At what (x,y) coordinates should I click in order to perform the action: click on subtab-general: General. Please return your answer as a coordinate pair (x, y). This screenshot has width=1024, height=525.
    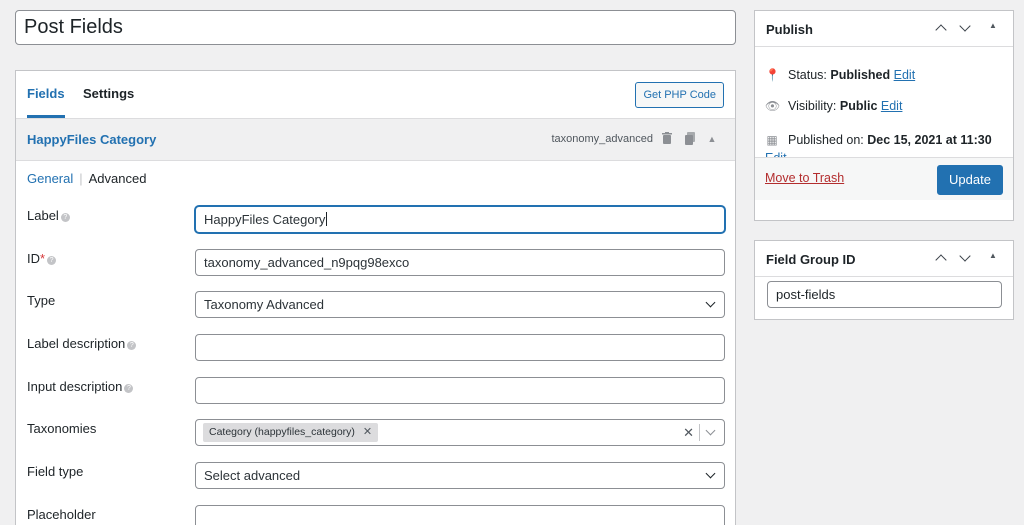
    Looking at the image, I should click on (50, 178).